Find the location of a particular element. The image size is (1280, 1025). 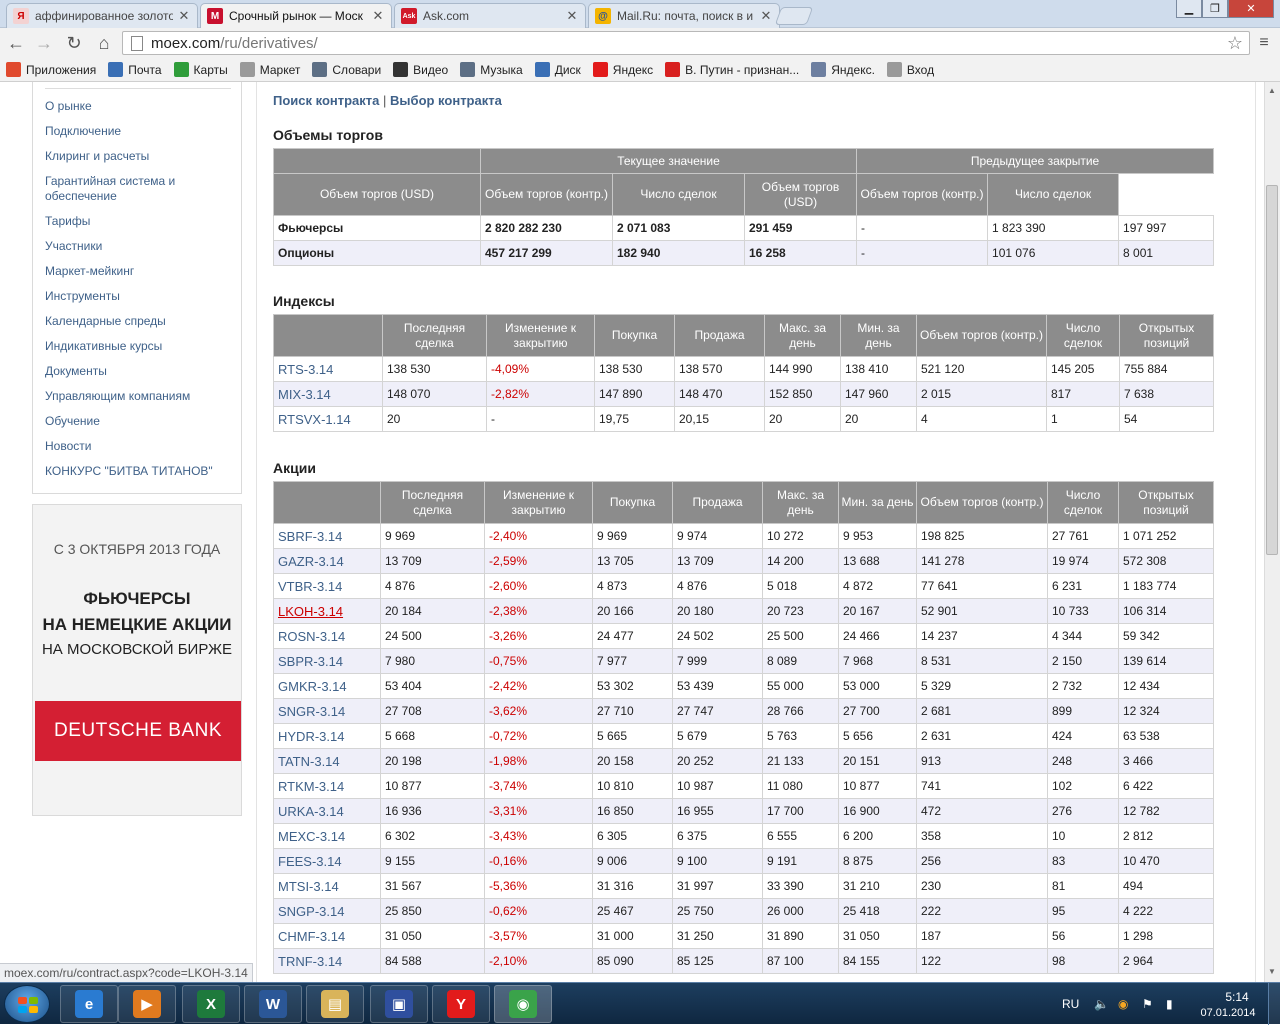

contract-link: SNGR-3.14 is located at coordinates (327, 711).